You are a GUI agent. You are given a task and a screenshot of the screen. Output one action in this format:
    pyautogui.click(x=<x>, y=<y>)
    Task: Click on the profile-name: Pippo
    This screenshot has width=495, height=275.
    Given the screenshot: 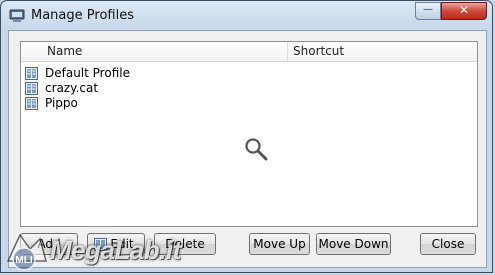 What is the action you would take?
    pyautogui.click(x=61, y=103)
    